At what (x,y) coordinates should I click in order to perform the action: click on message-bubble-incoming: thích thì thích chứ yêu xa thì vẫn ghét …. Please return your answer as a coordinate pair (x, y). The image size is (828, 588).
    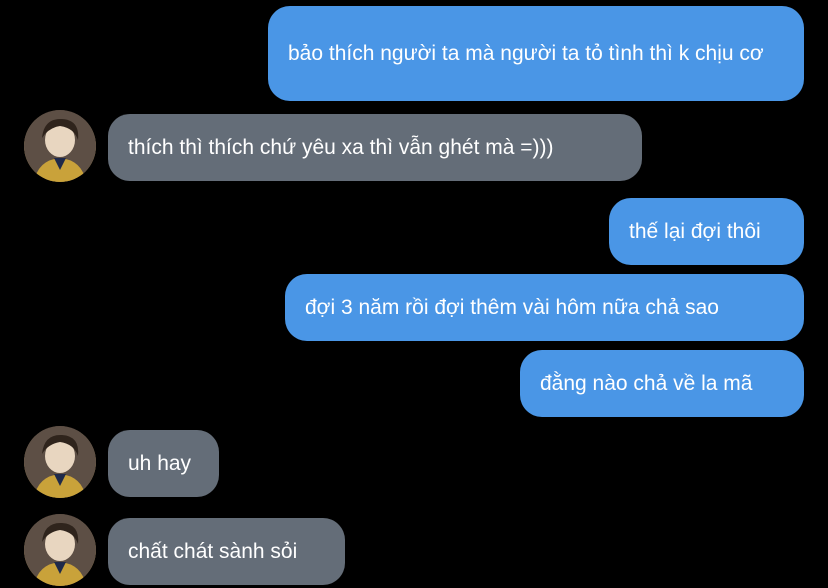
    Looking at the image, I should click on (375, 147).